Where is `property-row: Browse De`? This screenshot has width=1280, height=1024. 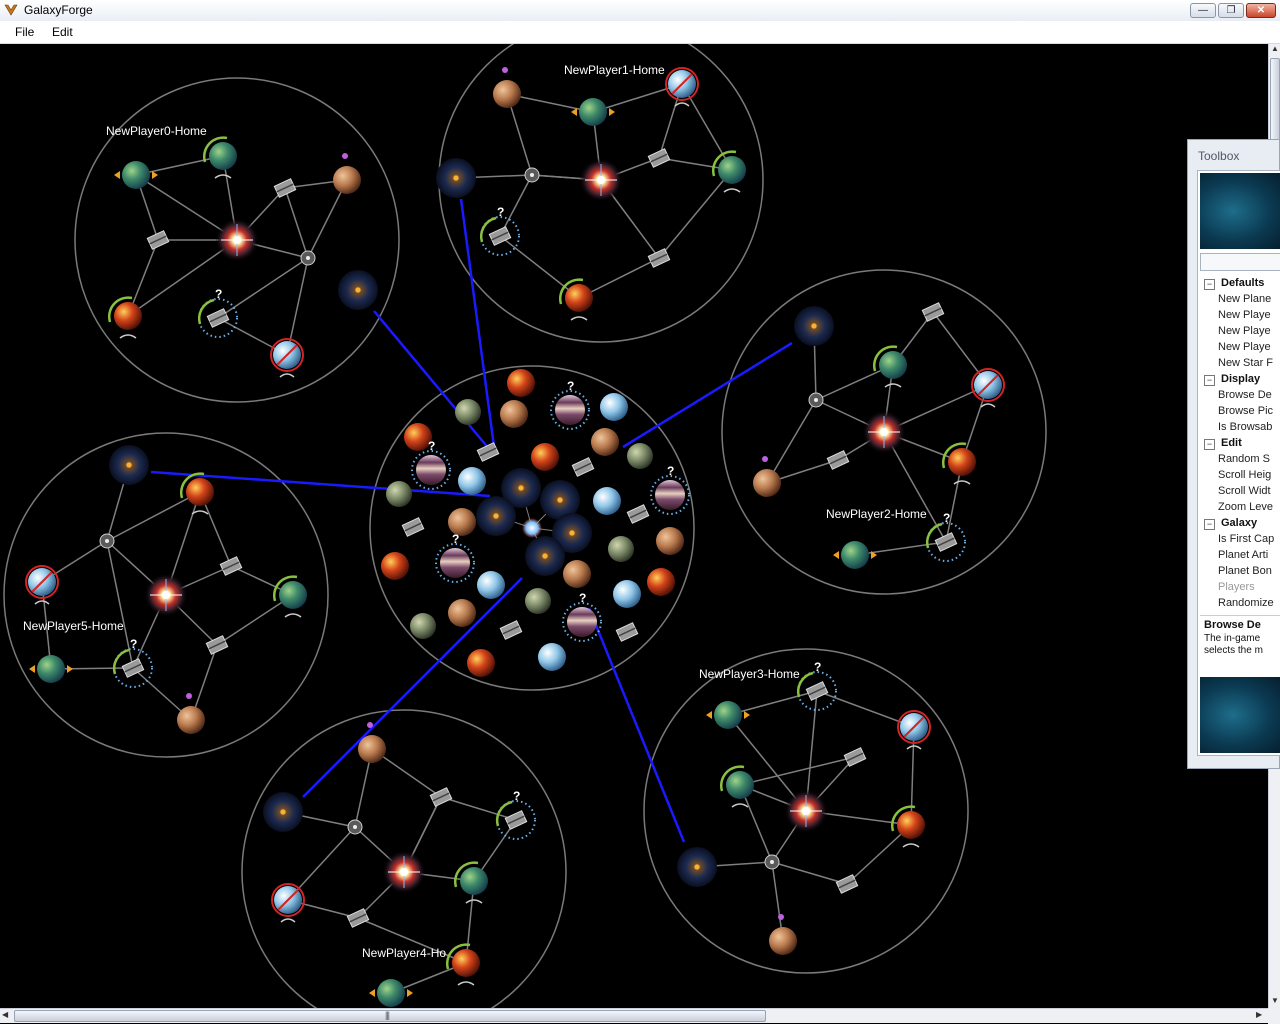
property-row: Browse De is located at coordinates (1240, 397).